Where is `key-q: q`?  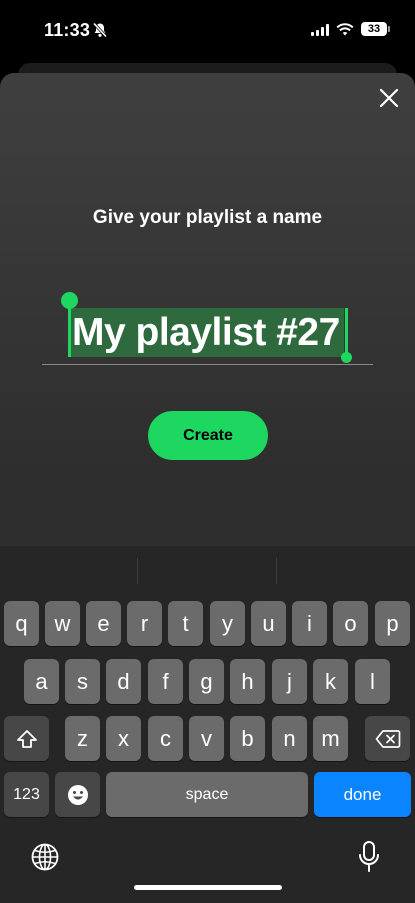 key-q: q is located at coordinates (21, 623).